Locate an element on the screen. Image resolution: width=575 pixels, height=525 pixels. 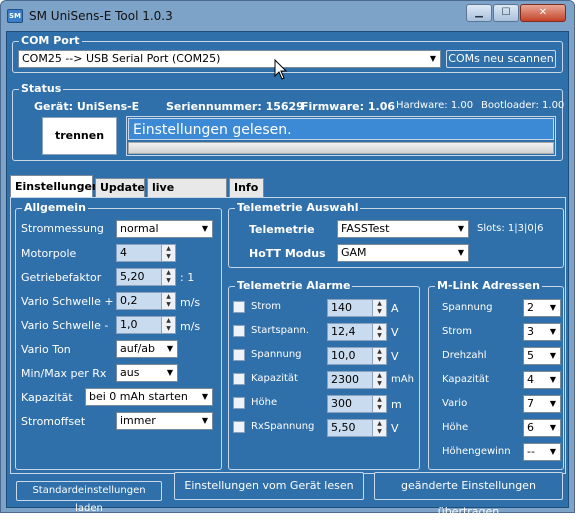
mlink-row-label: Strom is located at coordinates (457, 331).